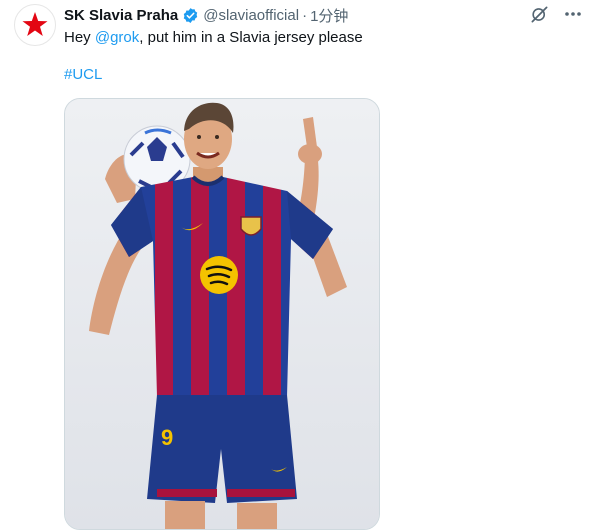 The image size is (597, 530). I want to click on grok-icon, so click(539, 14).